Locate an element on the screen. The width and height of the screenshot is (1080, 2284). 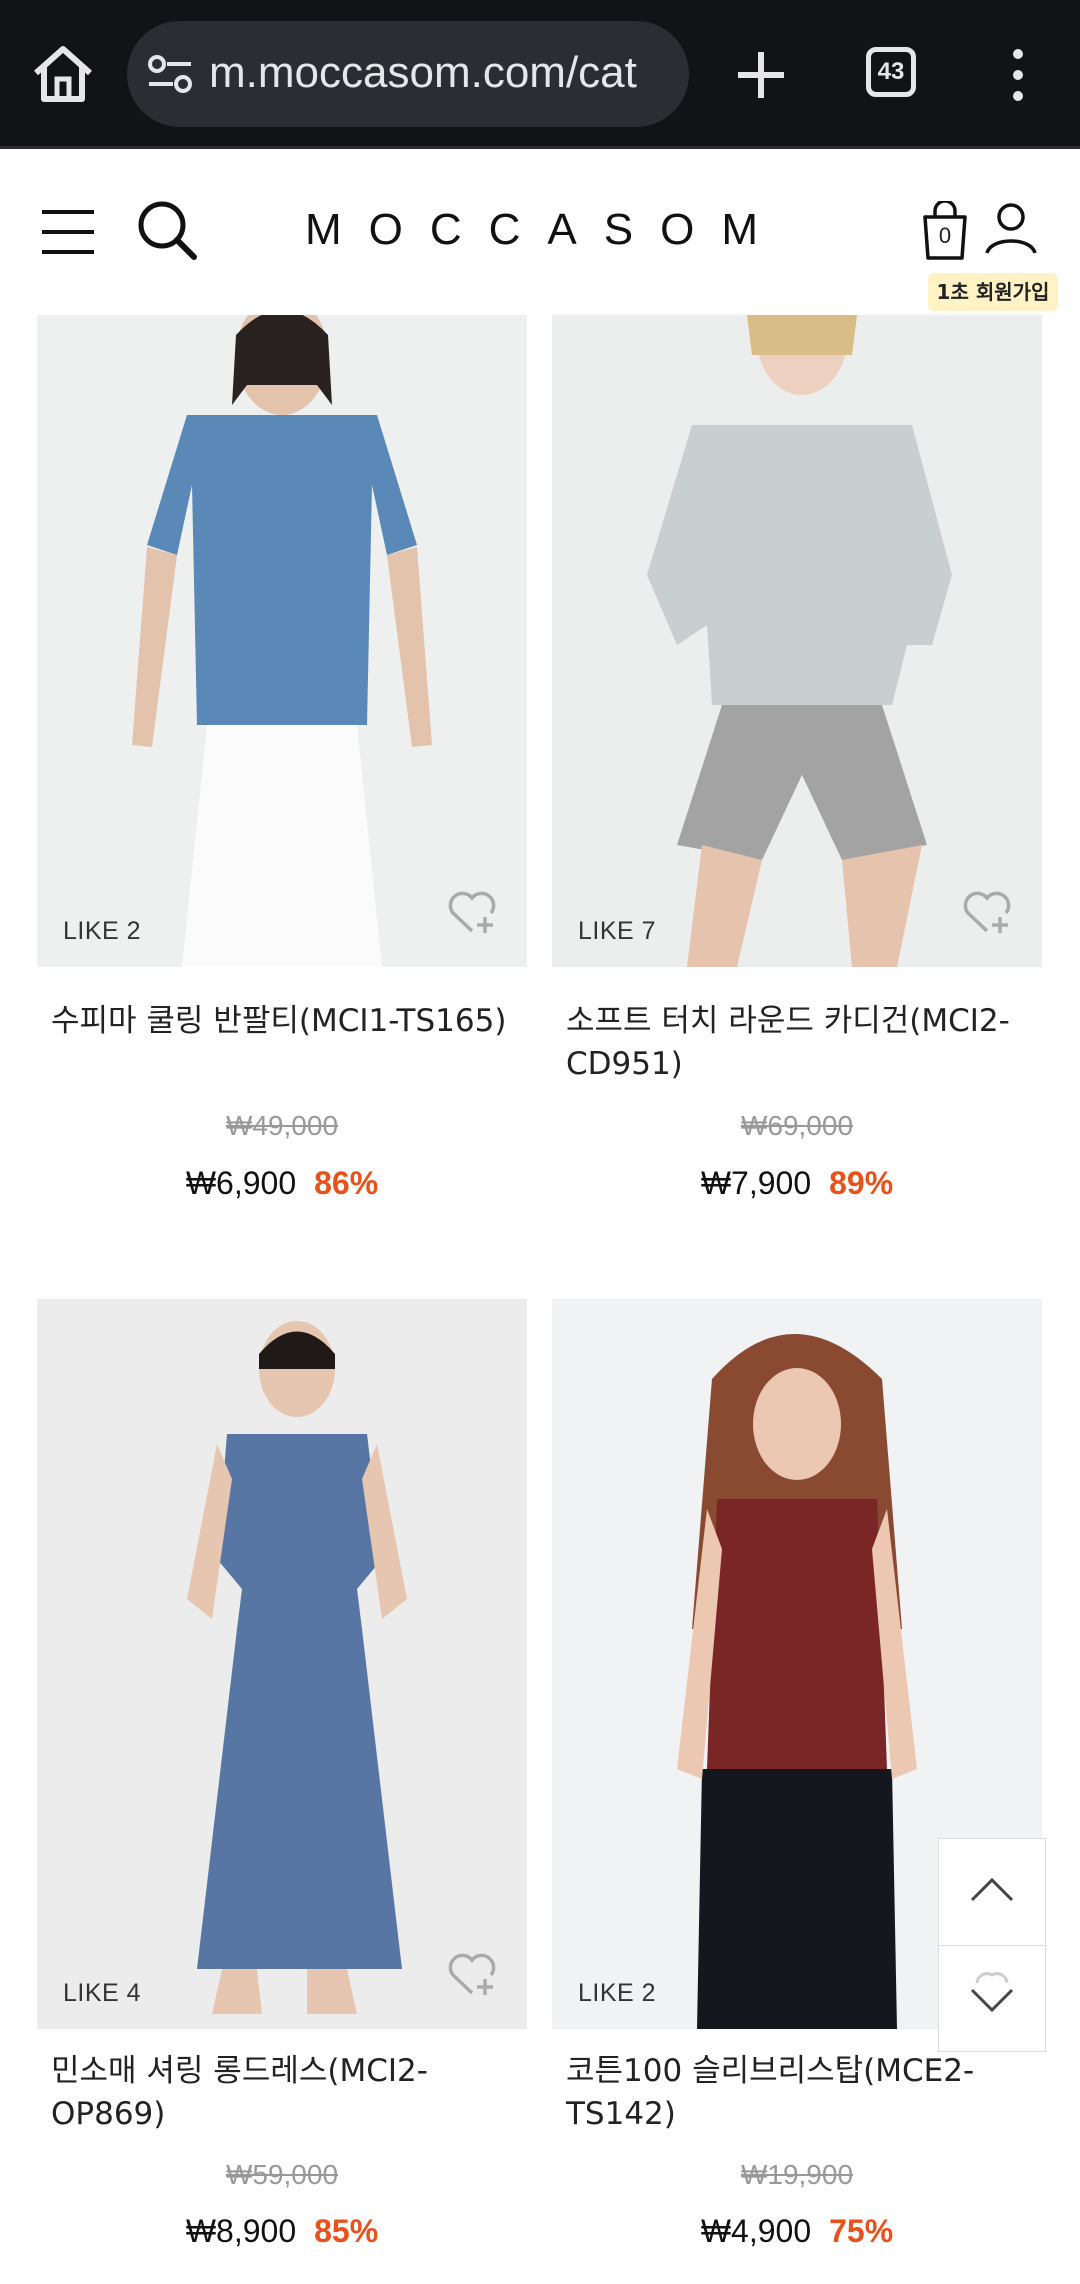
sale-price: ₩6,900 is located at coordinates (241, 1183).